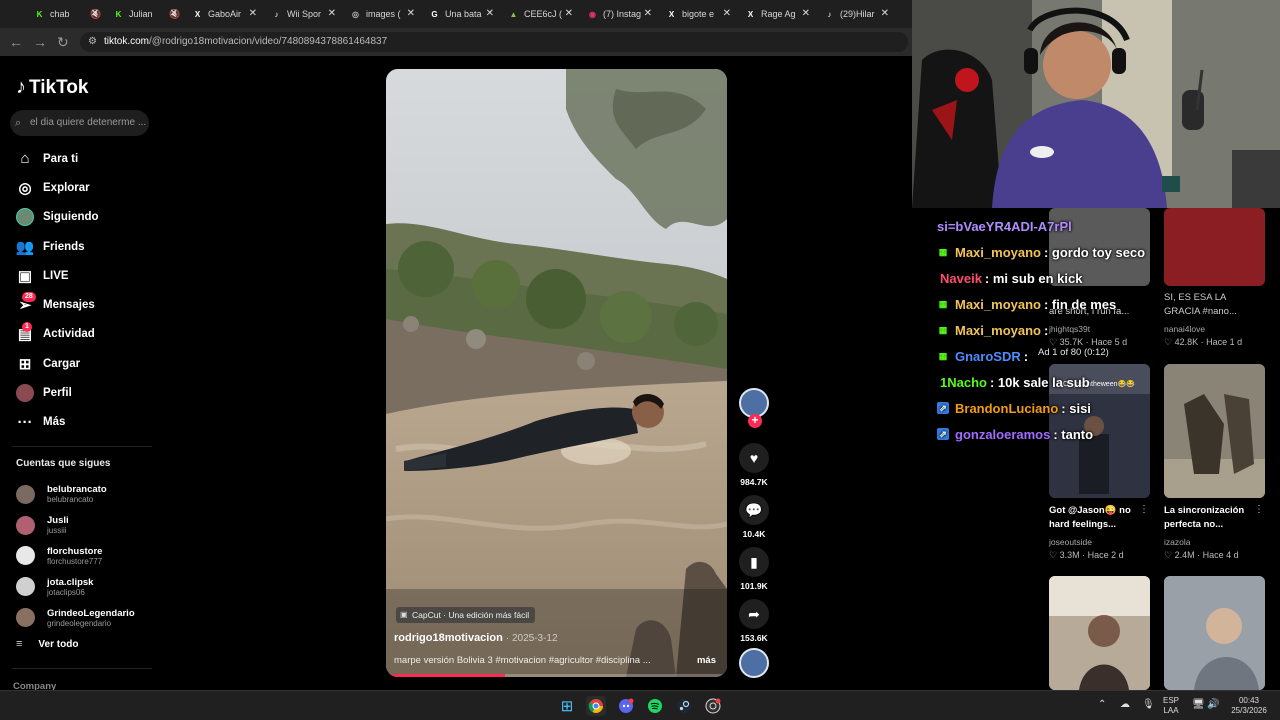 The width and height of the screenshot is (1280, 720). Describe the element at coordinates (556, 675) in the screenshot. I see `video-progress-bar` at that location.